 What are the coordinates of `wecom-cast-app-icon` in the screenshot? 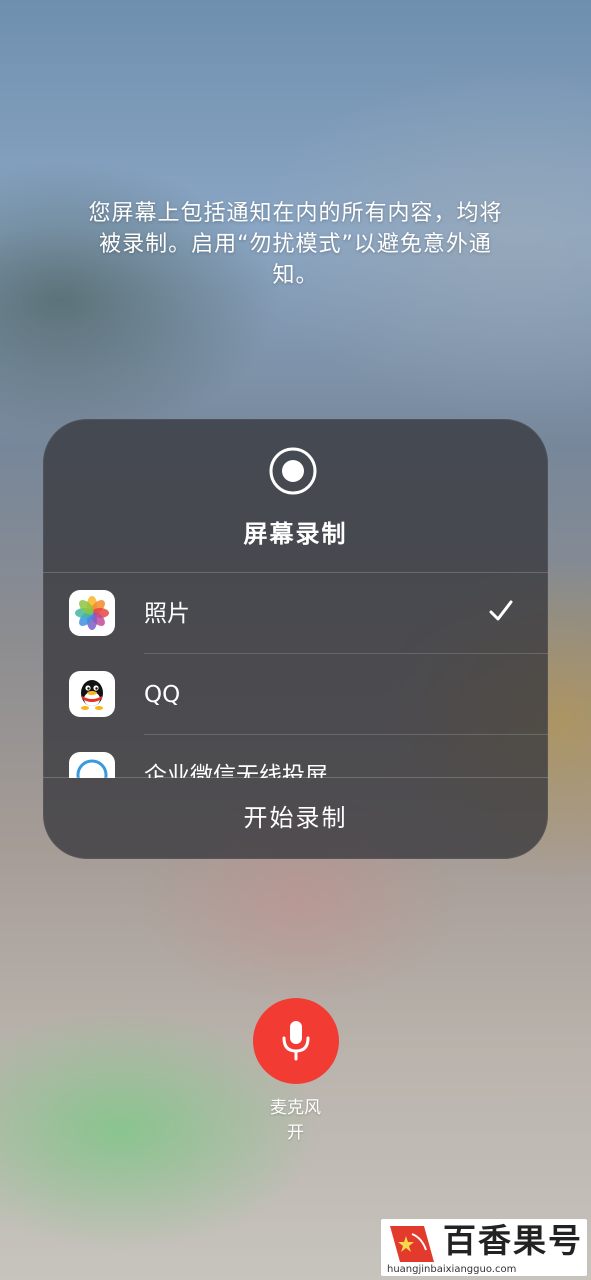 It's located at (92, 765).